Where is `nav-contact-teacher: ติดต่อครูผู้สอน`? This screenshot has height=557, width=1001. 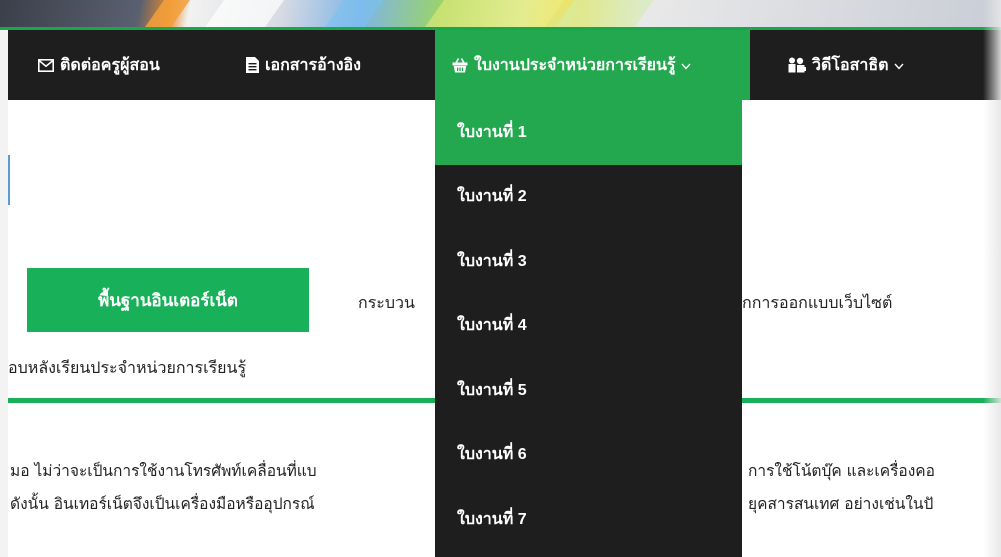 nav-contact-teacher: ติดต่อครูผู้สอน is located at coordinates (99, 65).